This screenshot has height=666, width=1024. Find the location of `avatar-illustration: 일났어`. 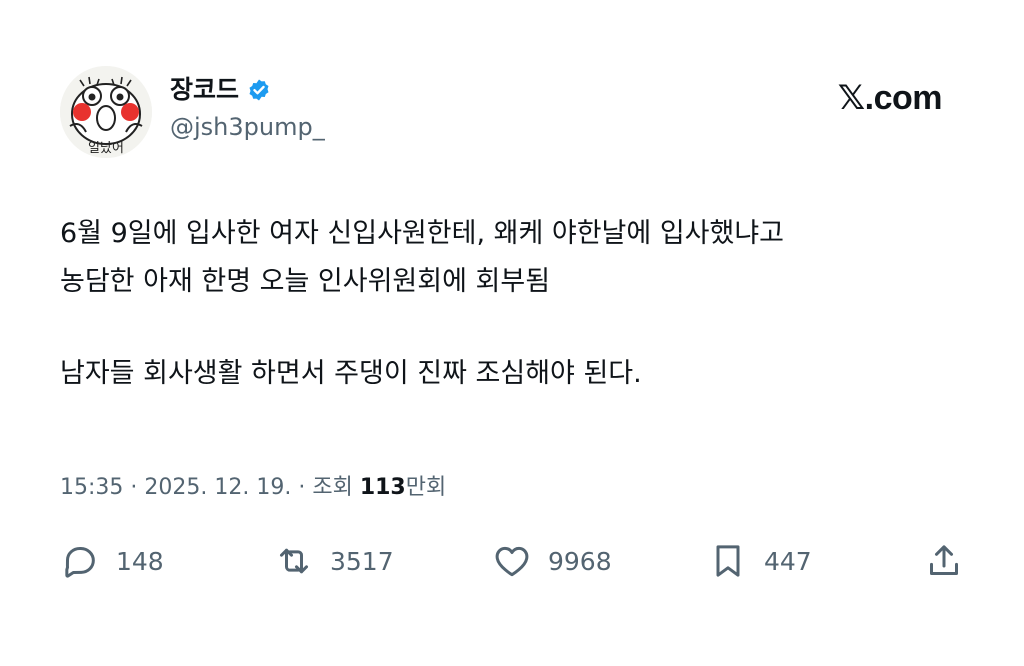

avatar-illustration: 일났어 is located at coordinates (106, 112).